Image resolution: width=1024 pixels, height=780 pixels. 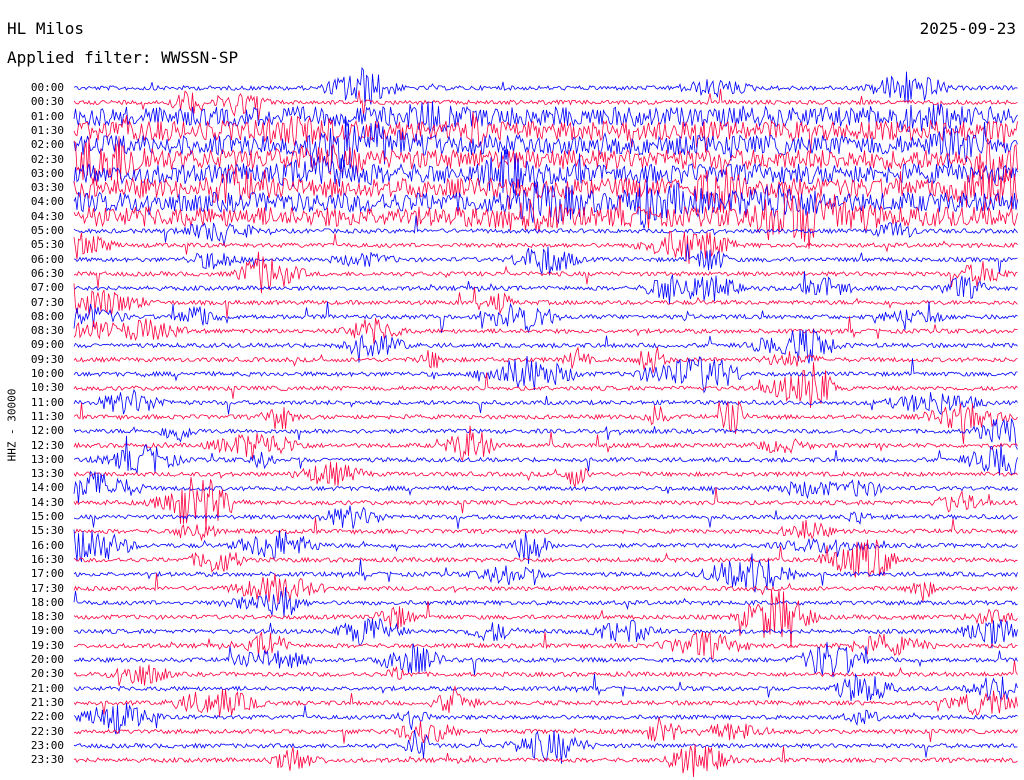 What do you see at coordinates (545, 673) in the screenshot?
I see `trace-line-2030` at bounding box center [545, 673].